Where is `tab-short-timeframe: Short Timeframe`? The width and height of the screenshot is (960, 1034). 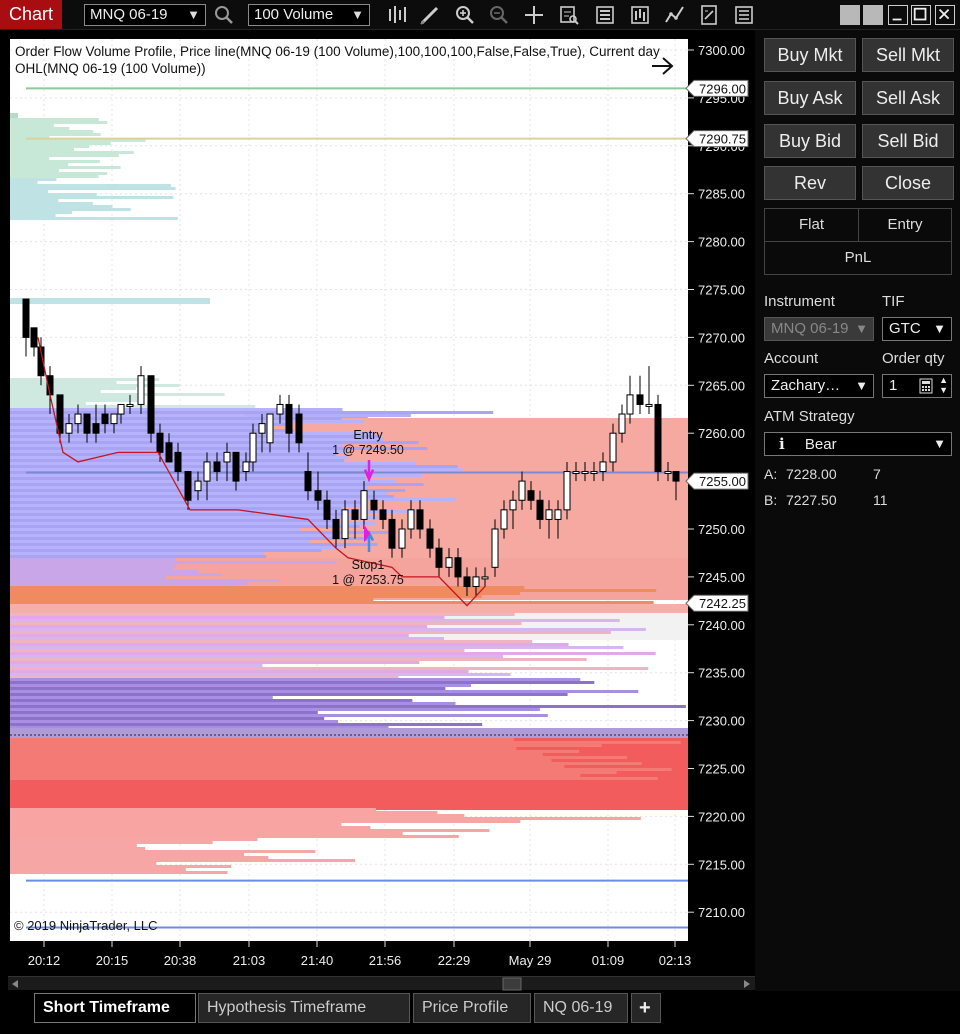
tab-short-timeframe: Short Timeframe is located at coordinates (115, 1008).